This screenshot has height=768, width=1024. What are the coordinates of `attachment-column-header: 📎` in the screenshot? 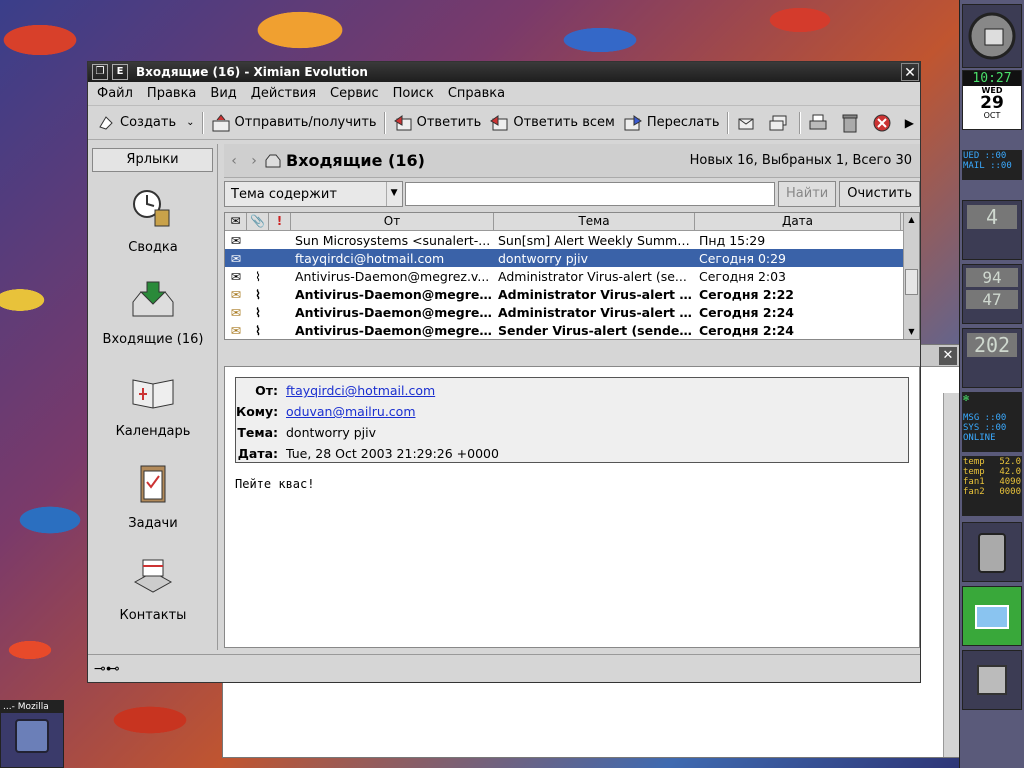 It's located at (258, 221).